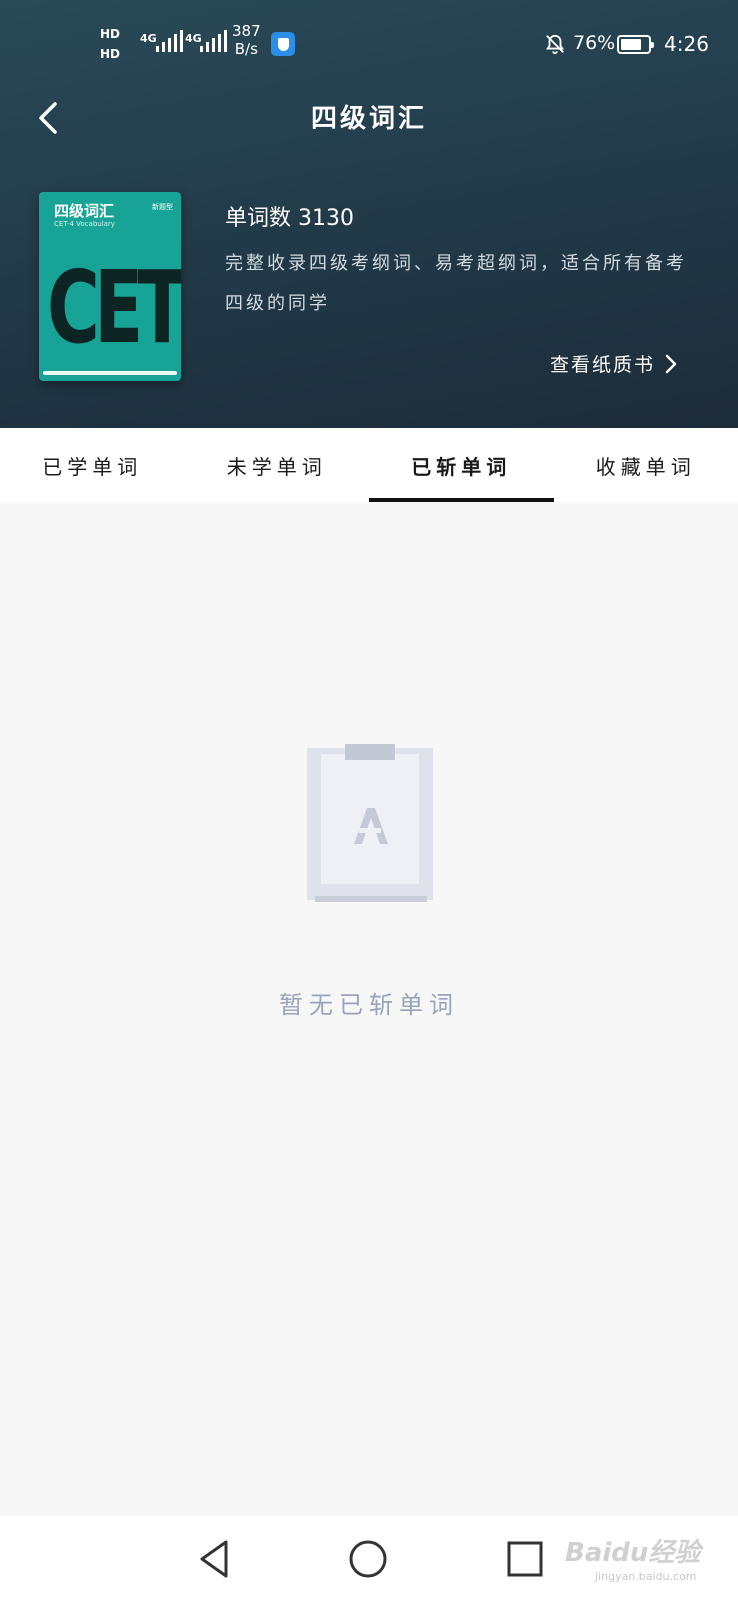  I want to click on battery-level, so click(631, 44).